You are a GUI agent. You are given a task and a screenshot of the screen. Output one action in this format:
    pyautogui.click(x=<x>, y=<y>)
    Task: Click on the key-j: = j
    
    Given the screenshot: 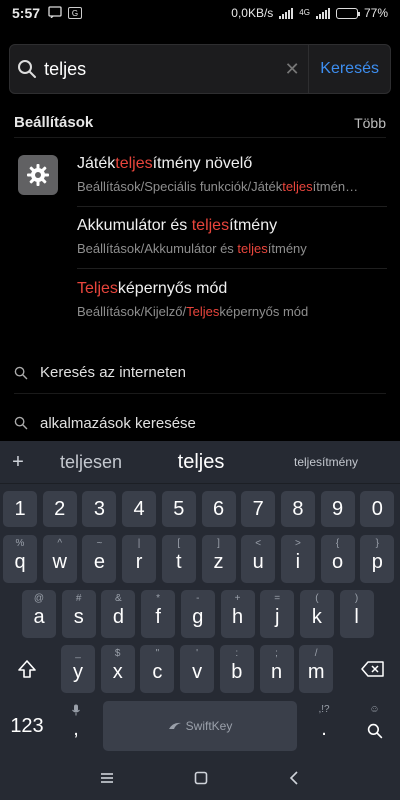 What is the action you would take?
    pyautogui.click(x=277, y=614)
    